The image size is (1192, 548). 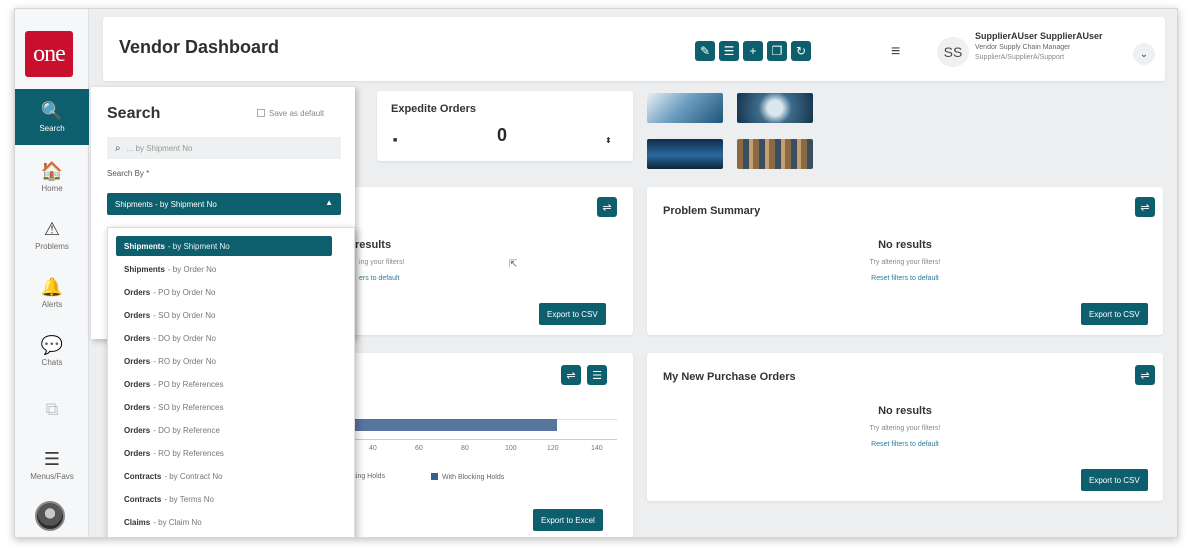 What do you see at coordinates (52, 459) in the screenshot?
I see `menu-icon: ☰` at bounding box center [52, 459].